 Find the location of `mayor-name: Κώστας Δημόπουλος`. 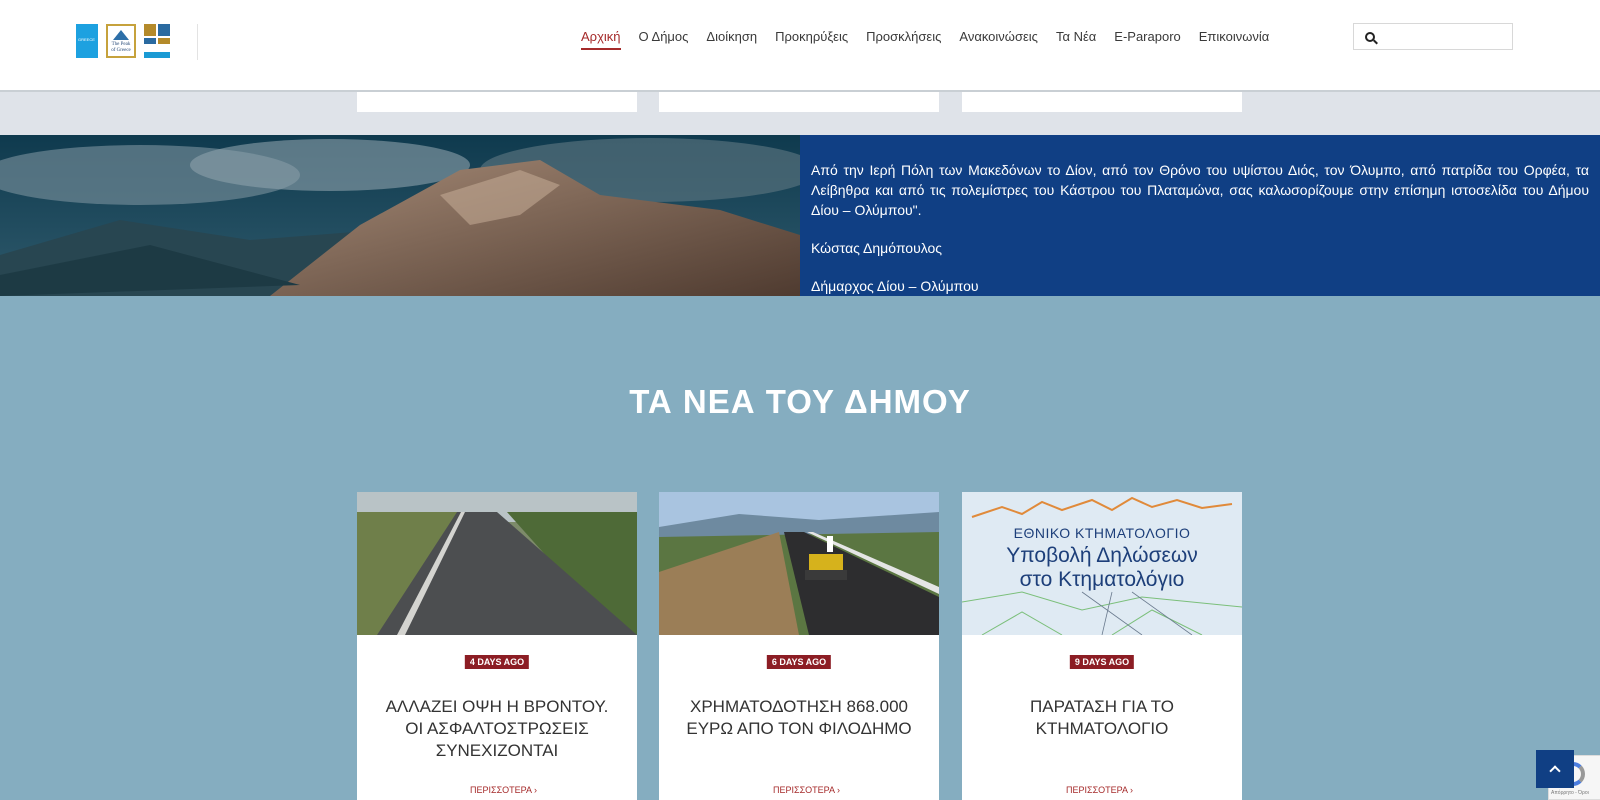

mayor-name: Κώστας Δημόπουλος is located at coordinates (877, 248).